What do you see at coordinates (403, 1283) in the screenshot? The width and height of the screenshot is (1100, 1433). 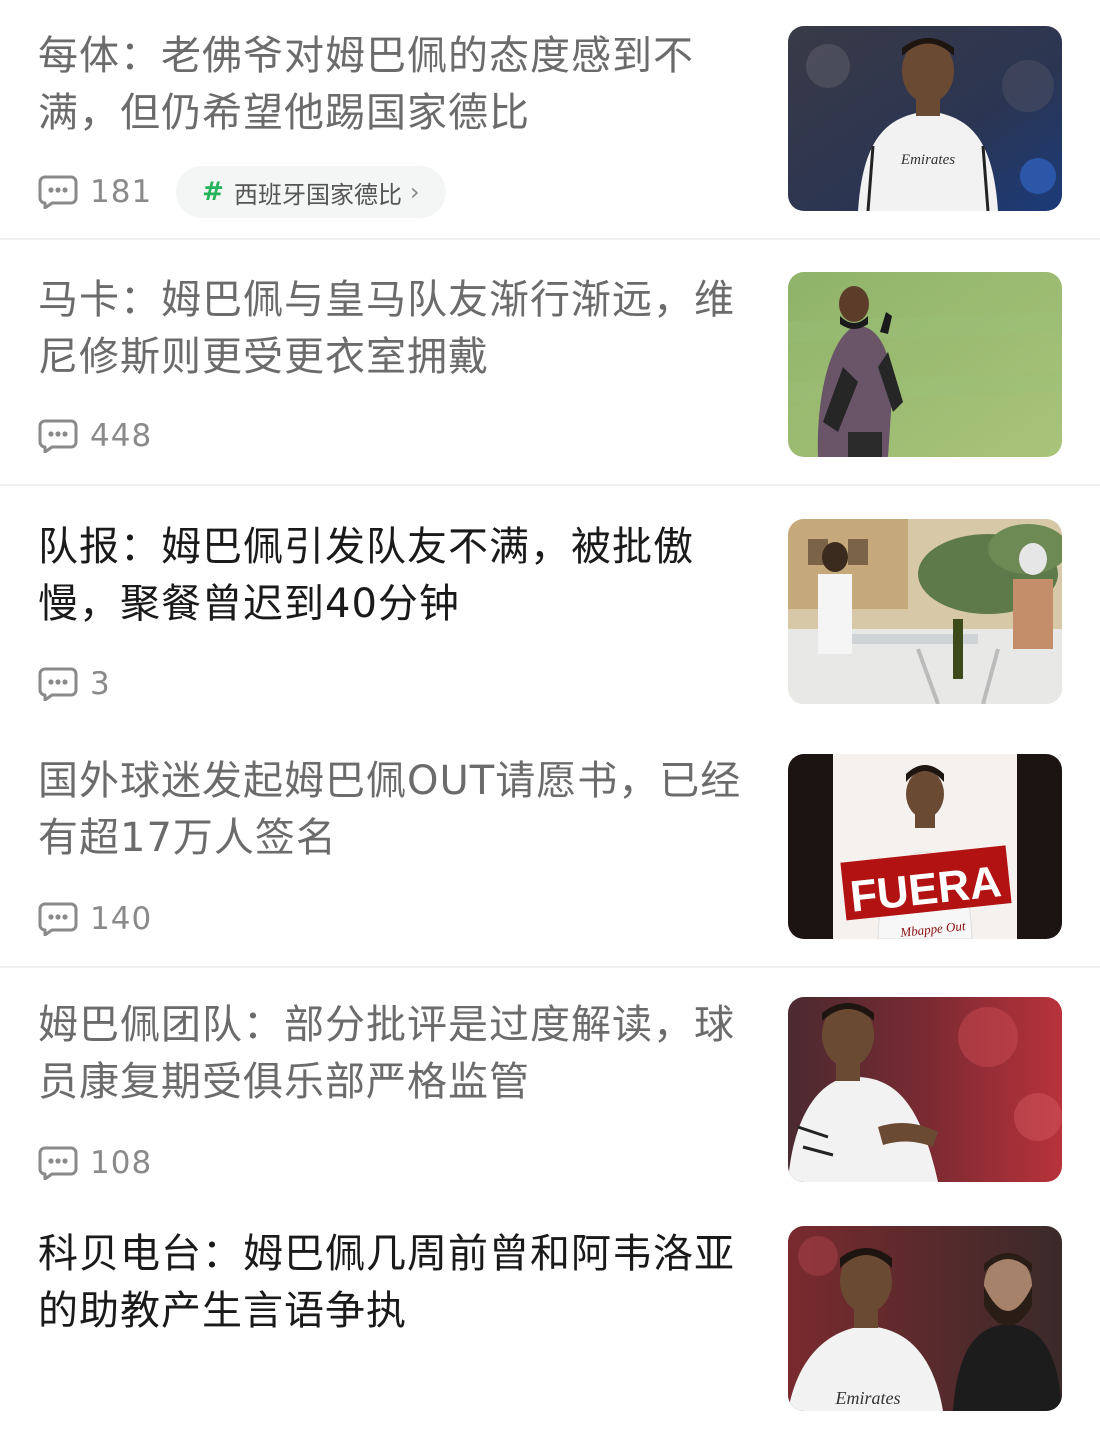 I see `news-title: 科贝电台：姆巴佩几周前曾和阿韦洛亚的助教产生言语争执` at bounding box center [403, 1283].